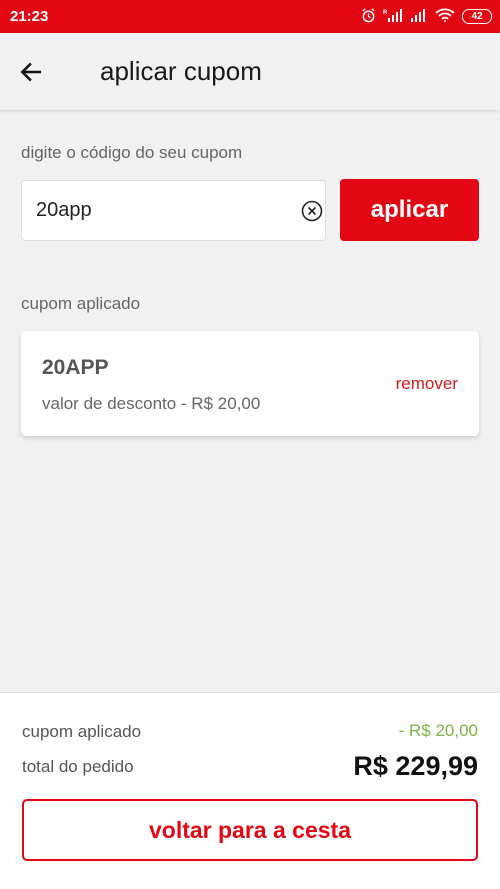 Image resolution: width=500 pixels, height=889 pixels. Describe the element at coordinates (250, 16) in the screenshot. I see `status-bar: 21:23 R 42` at that location.